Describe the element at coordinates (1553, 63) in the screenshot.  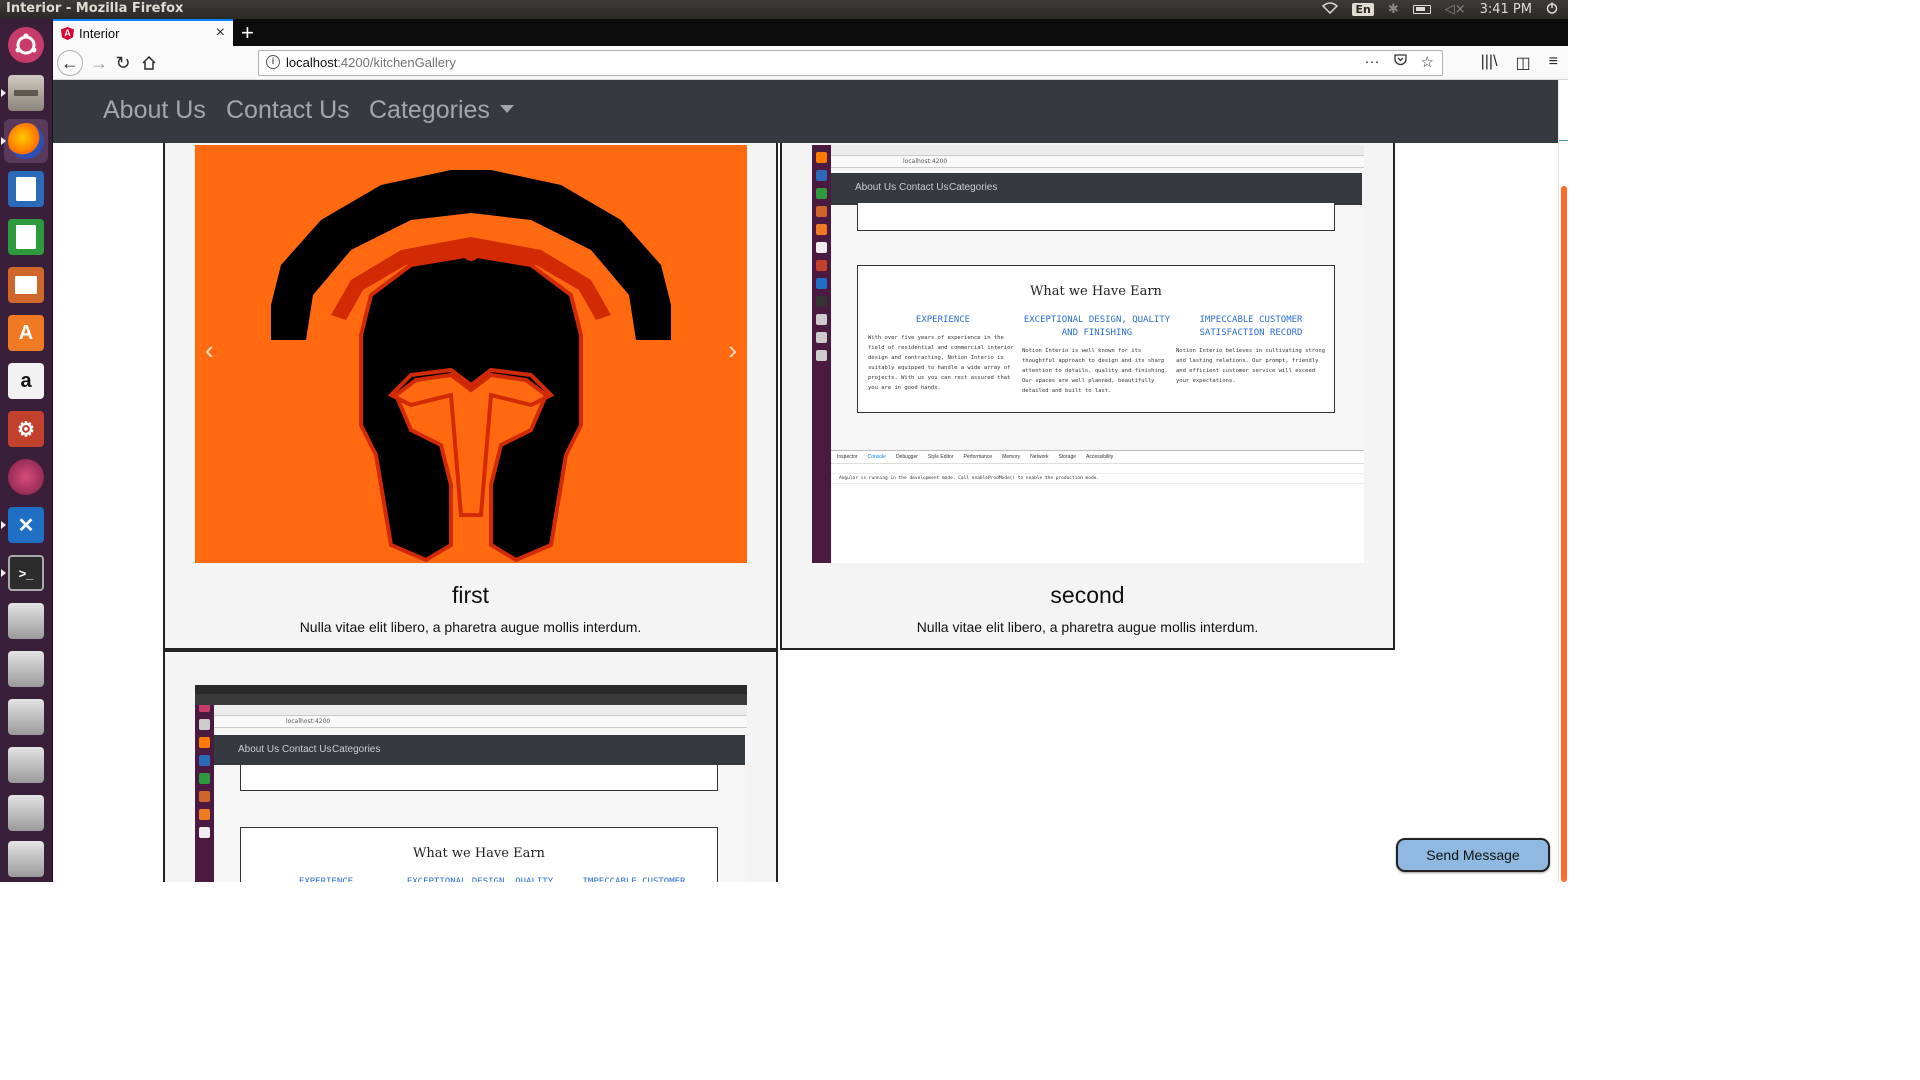
I see `menu-icon: ≡` at that location.